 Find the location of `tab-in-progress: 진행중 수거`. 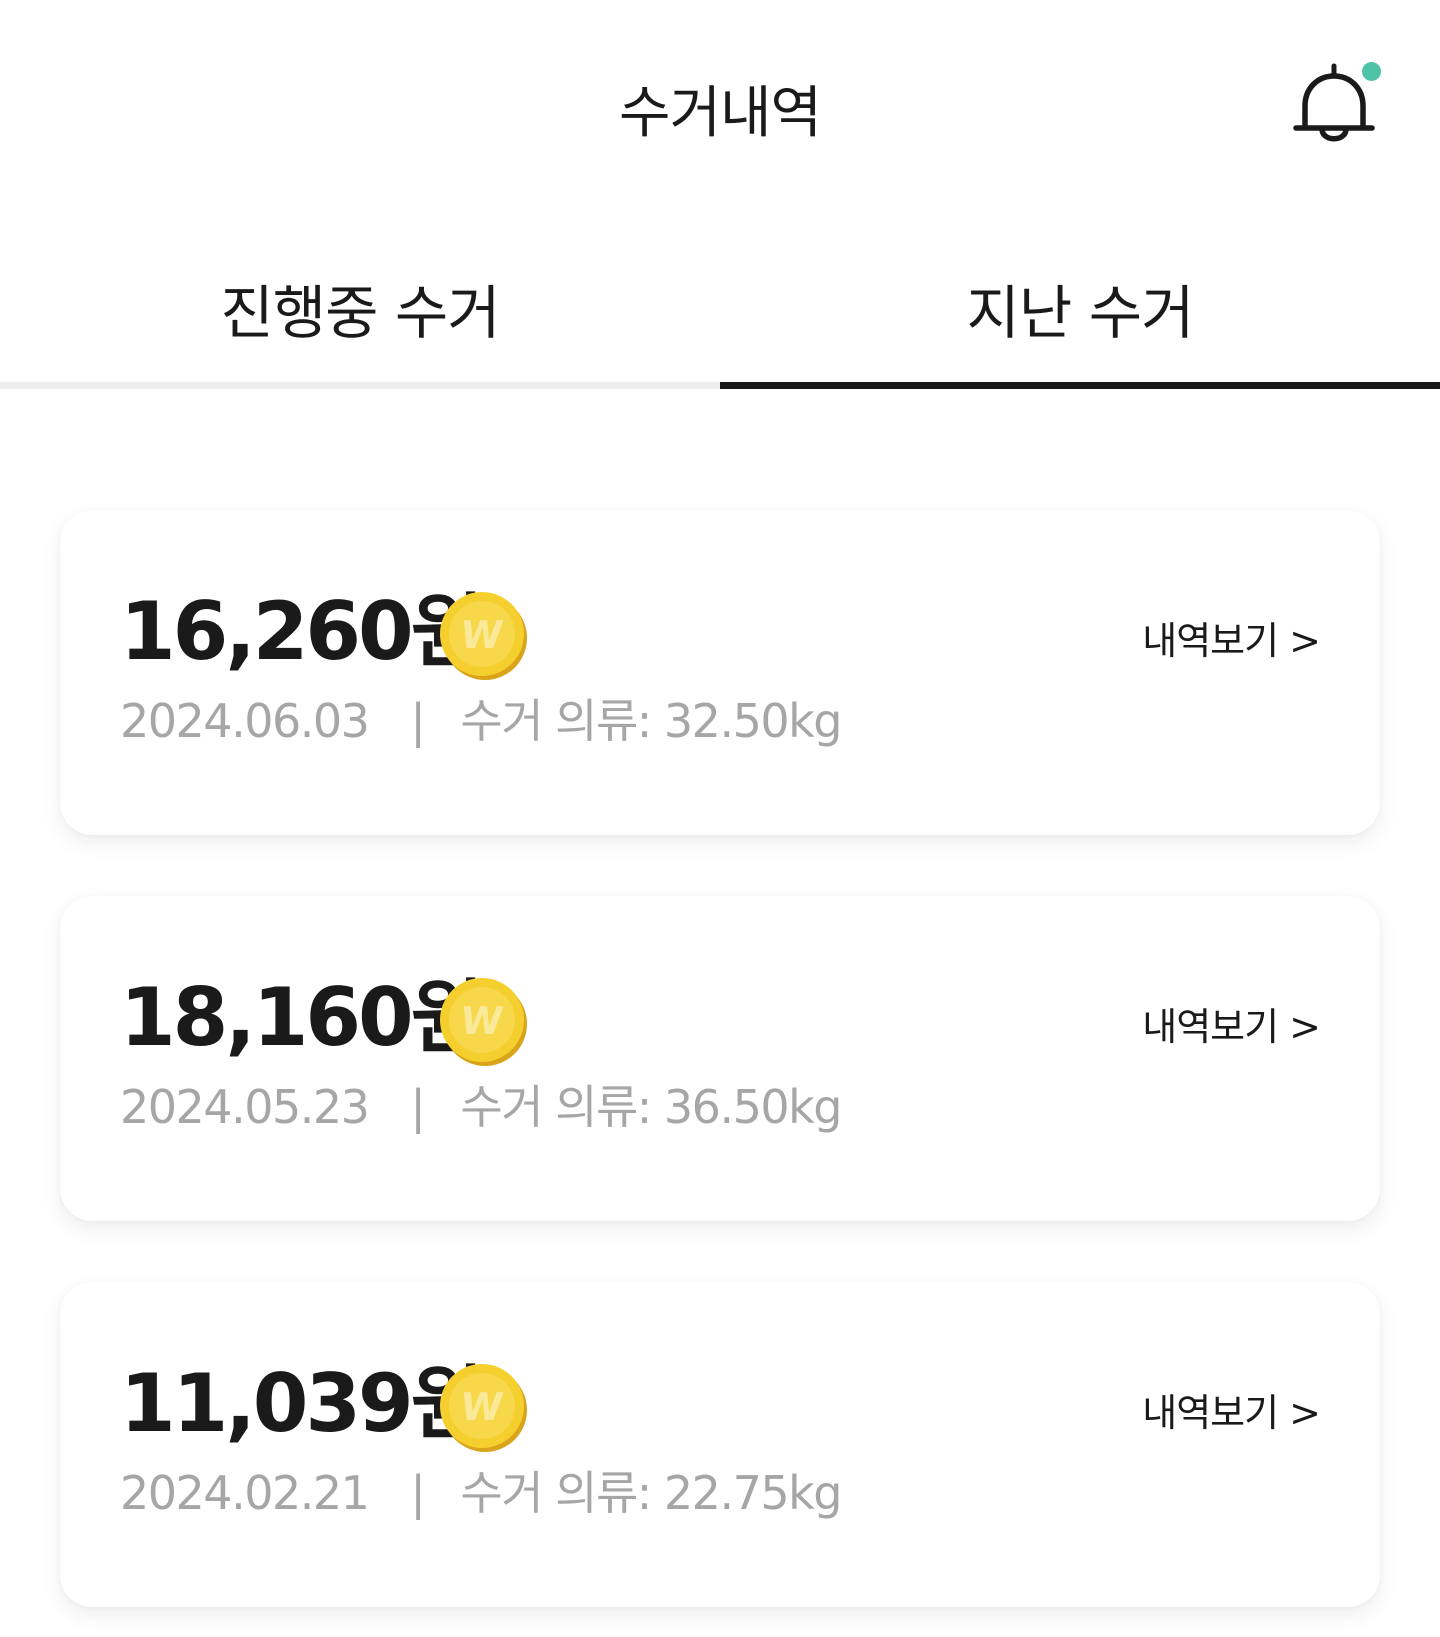

tab-in-progress: 진행중 수거 is located at coordinates (360, 305).